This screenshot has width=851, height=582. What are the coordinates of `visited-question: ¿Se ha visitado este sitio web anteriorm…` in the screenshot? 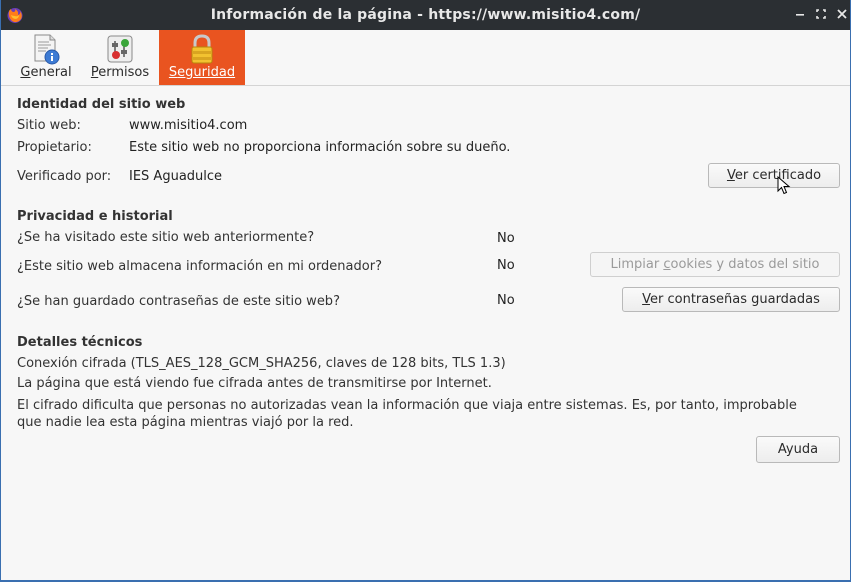 It's located at (166, 237).